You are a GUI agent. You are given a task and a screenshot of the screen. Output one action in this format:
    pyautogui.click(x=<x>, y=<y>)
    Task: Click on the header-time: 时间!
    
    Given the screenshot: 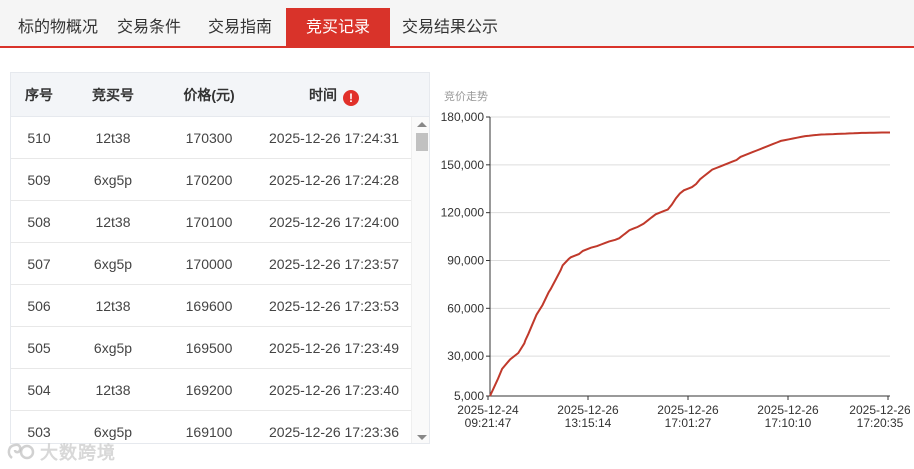 What is the action you would take?
    pyautogui.click(x=334, y=95)
    